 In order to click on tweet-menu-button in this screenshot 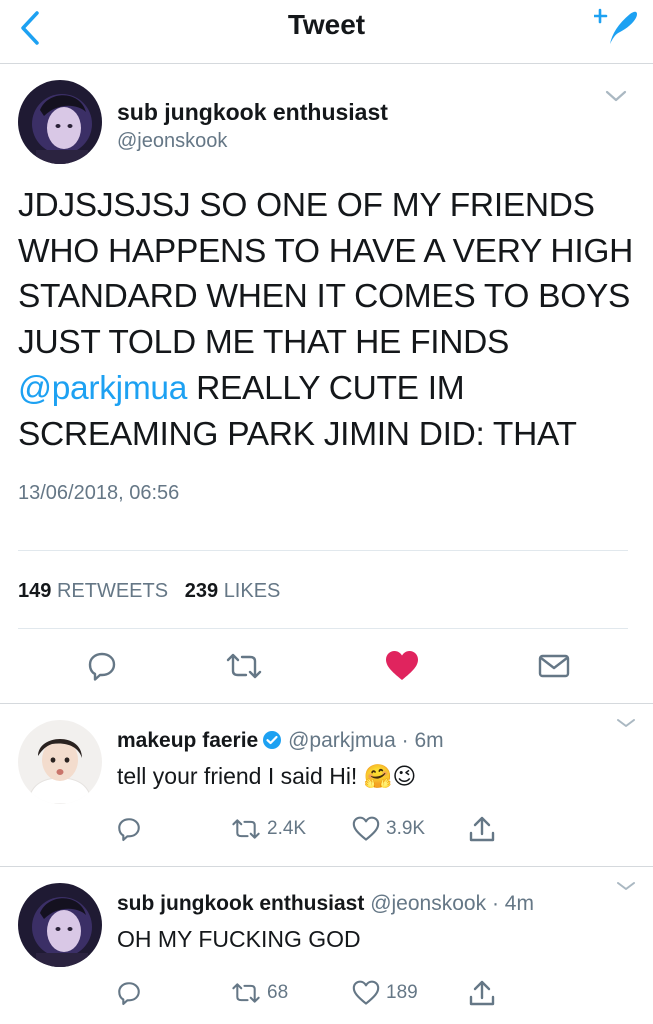, I will do `click(616, 96)`.